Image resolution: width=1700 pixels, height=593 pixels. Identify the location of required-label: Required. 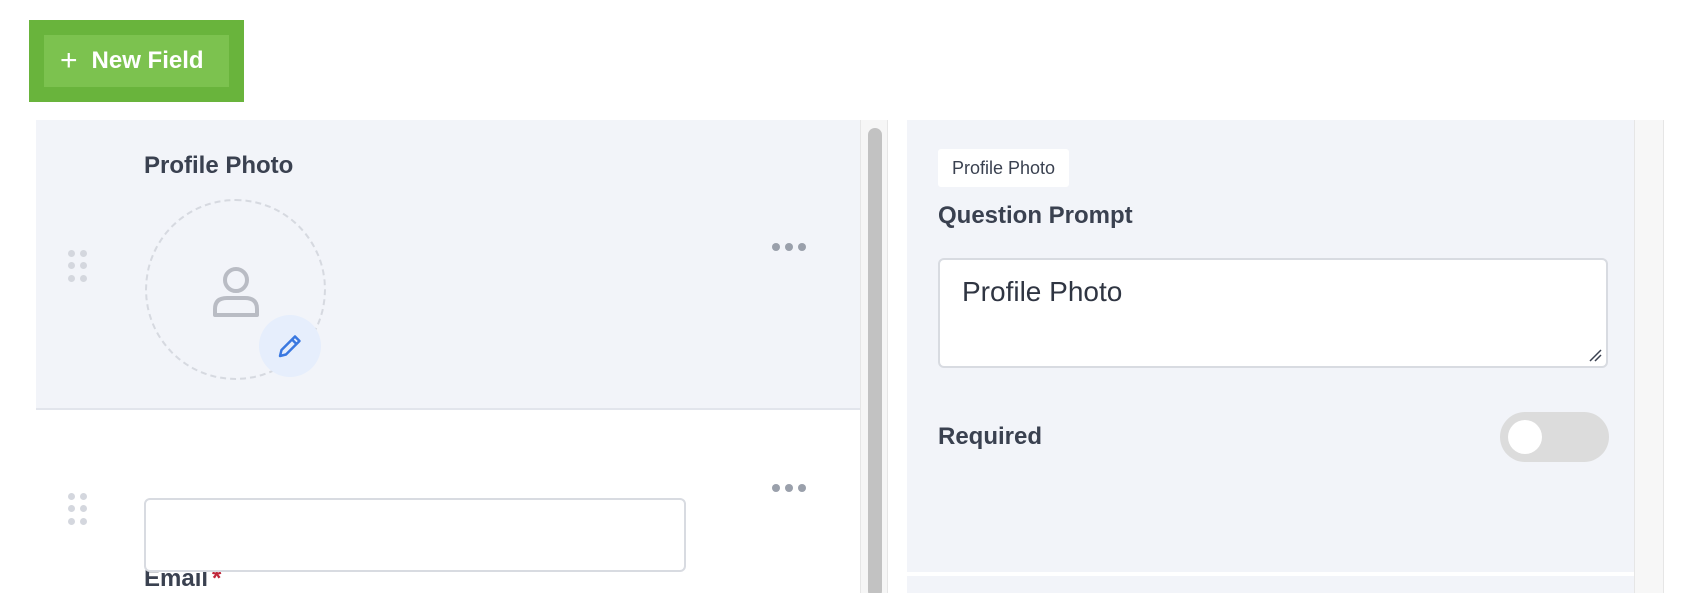
(990, 436).